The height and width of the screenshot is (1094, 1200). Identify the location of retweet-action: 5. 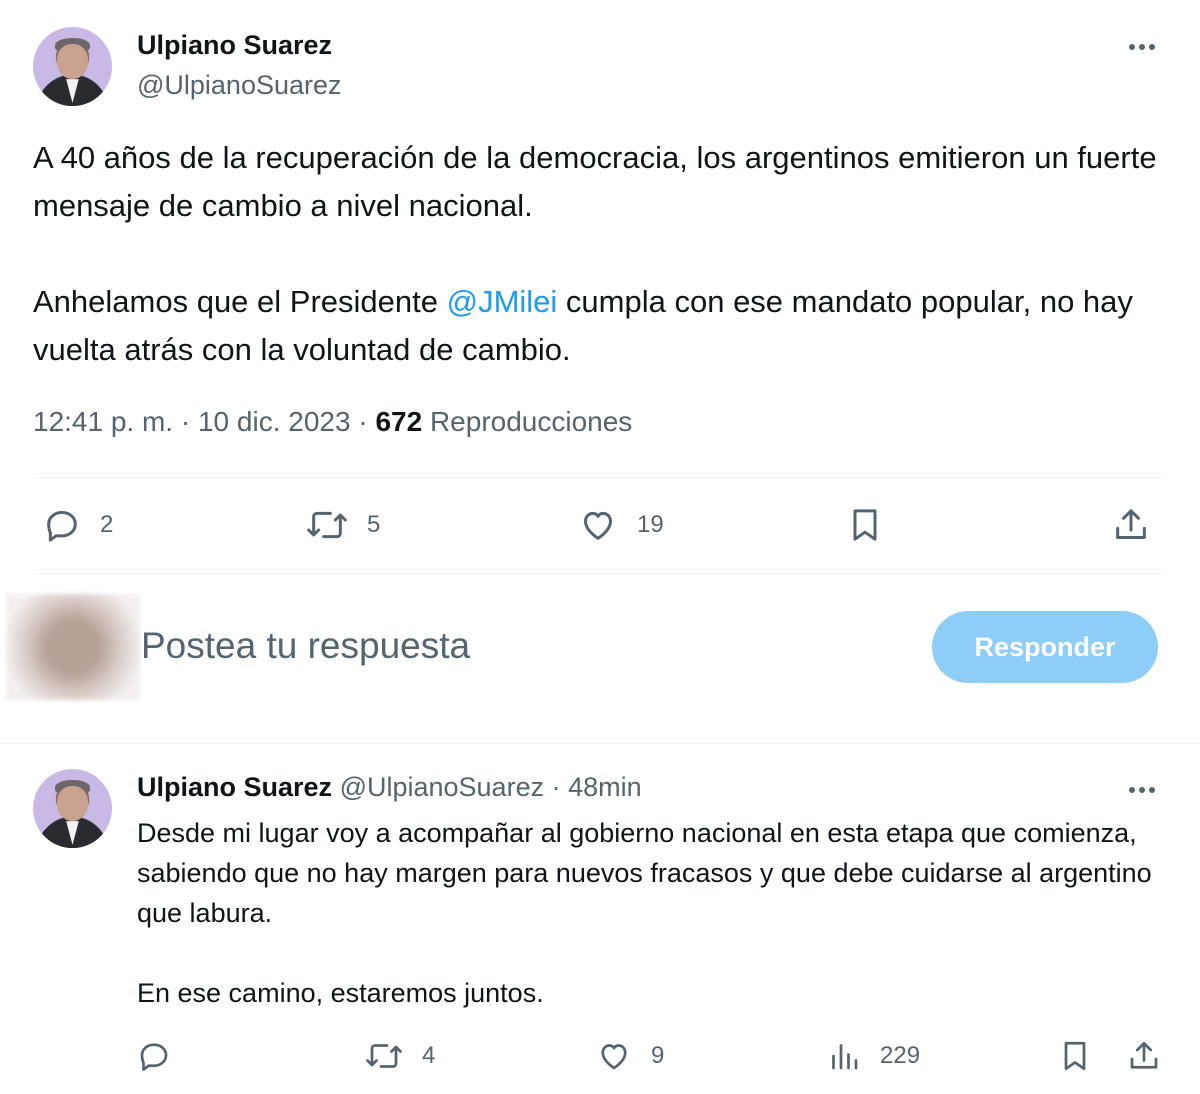
(342, 525).